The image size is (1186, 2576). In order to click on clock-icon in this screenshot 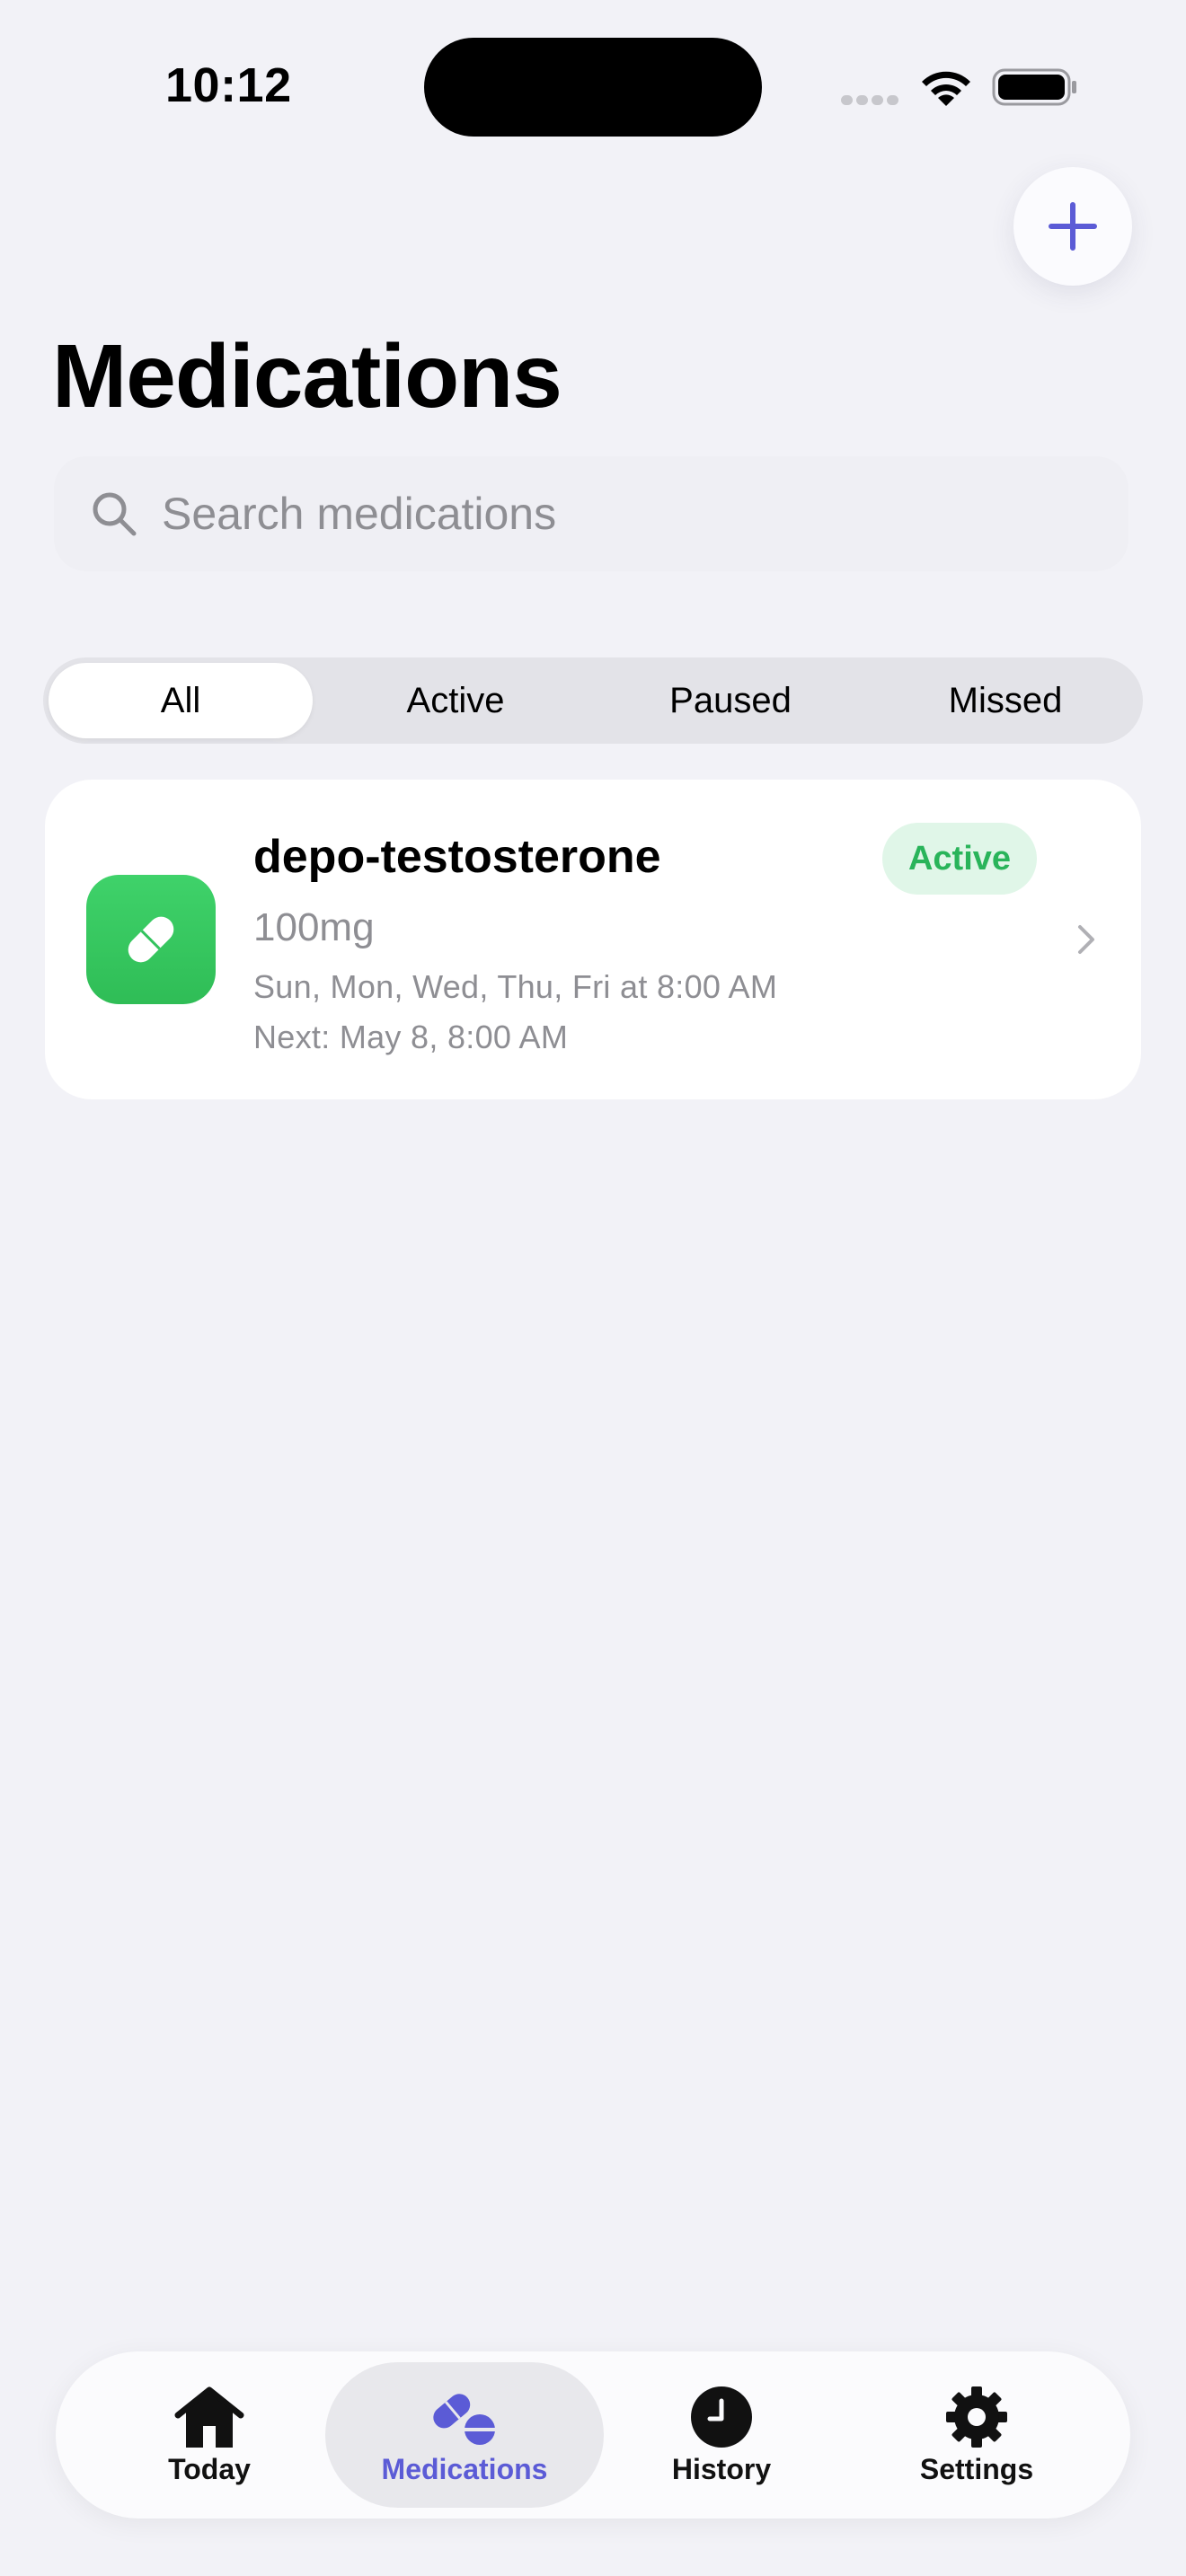, I will do `click(721, 2417)`.